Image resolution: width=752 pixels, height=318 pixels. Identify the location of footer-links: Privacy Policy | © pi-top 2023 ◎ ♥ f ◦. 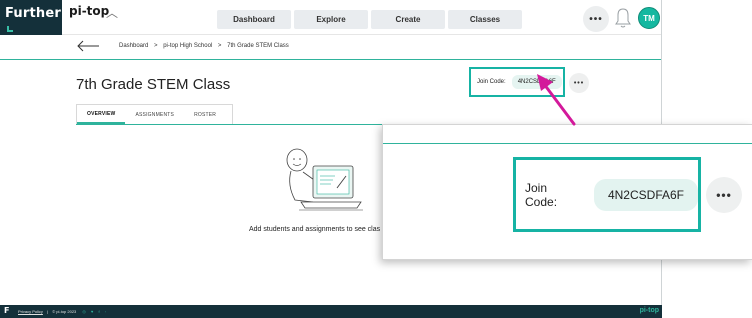
(63, 311).